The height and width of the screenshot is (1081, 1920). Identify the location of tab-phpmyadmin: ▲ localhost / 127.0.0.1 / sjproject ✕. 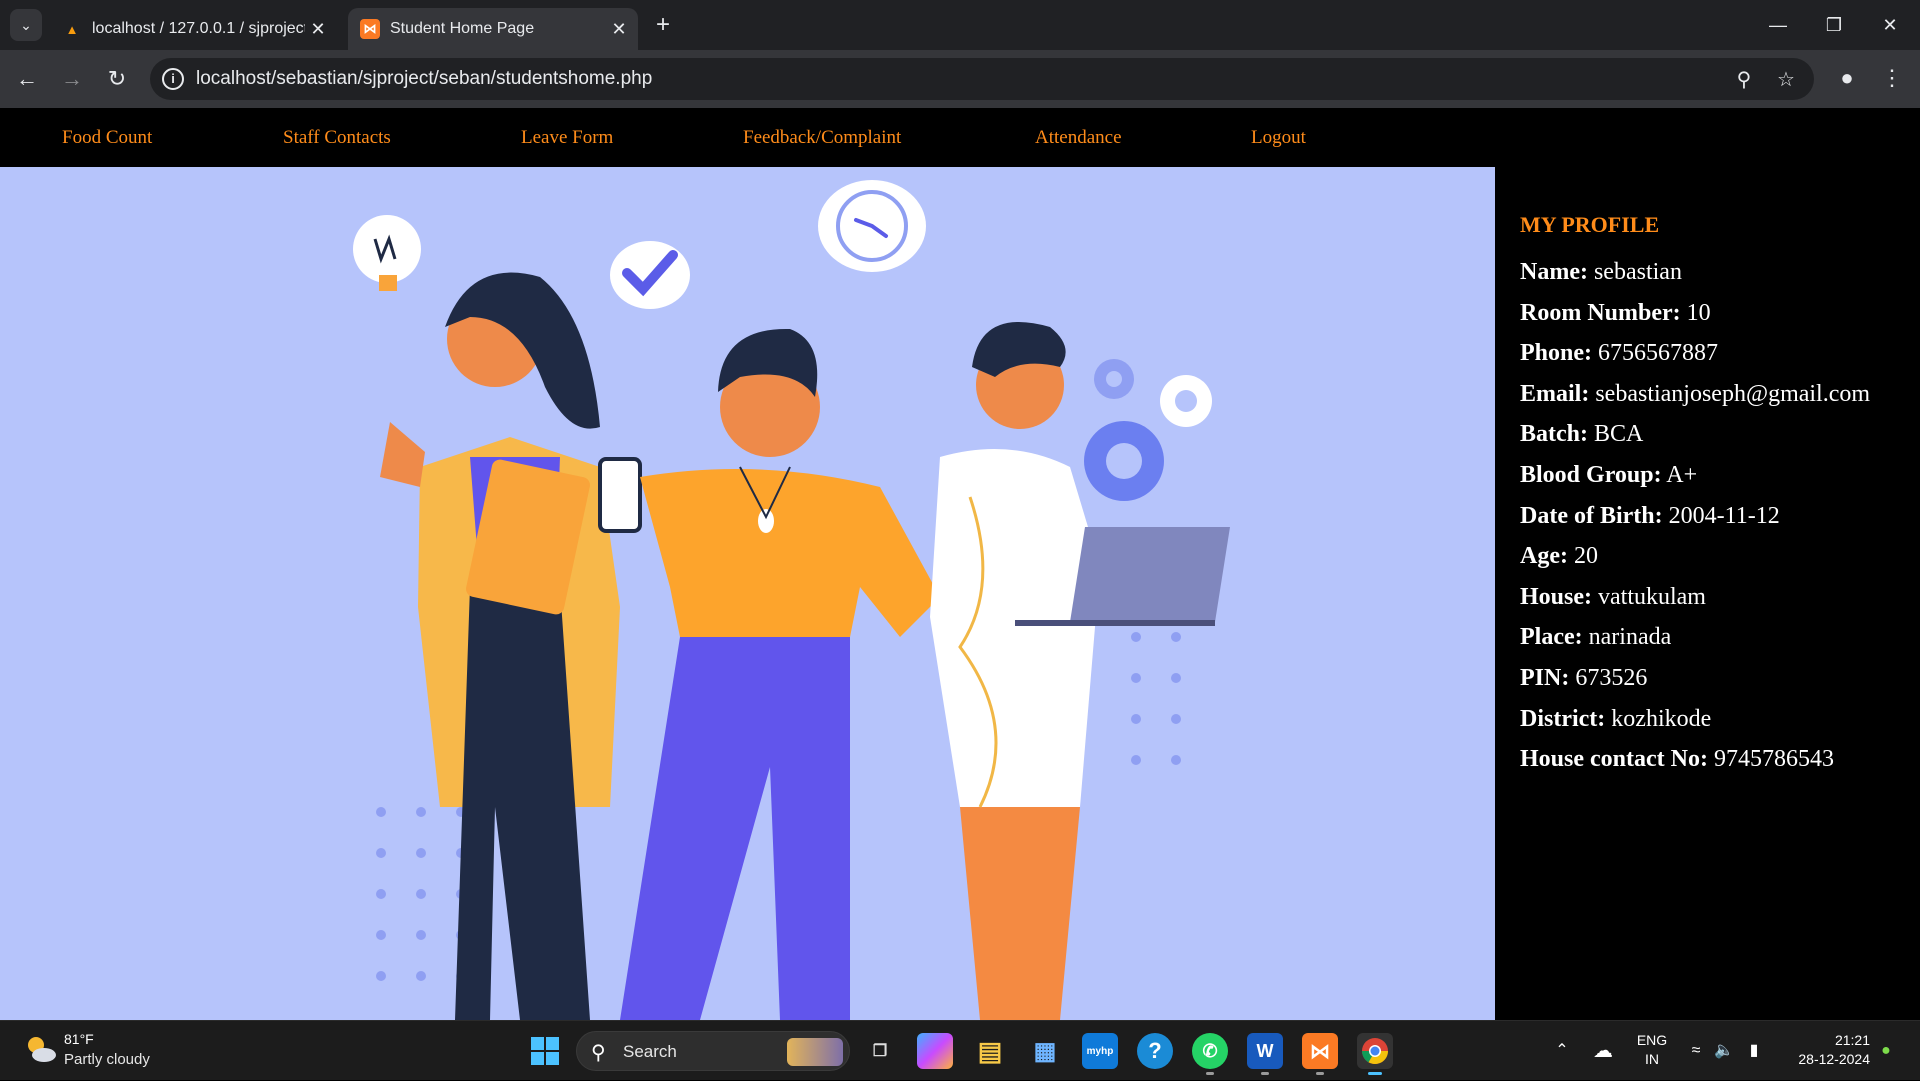
(194, 29).